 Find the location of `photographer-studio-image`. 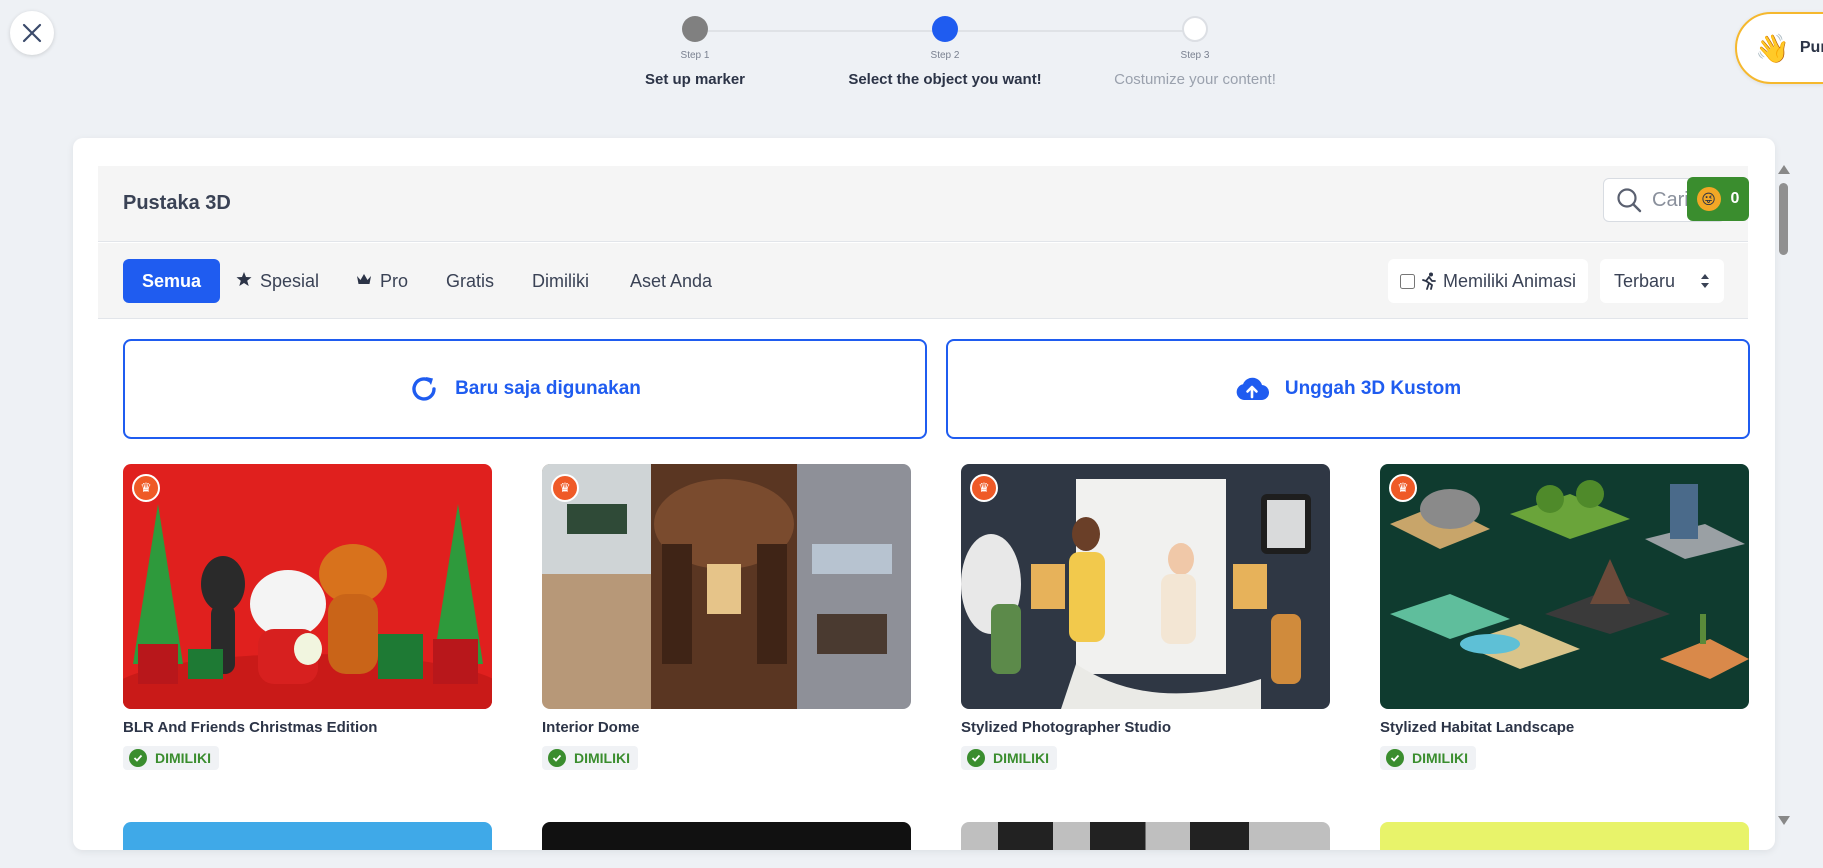

photographer-studio-image is located at coordinates (1145, 586).